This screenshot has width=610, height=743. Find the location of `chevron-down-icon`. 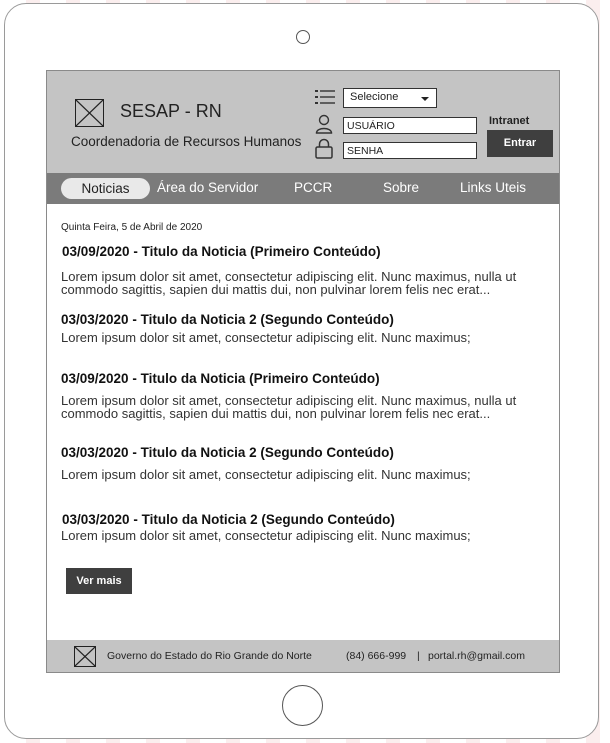

chevron-down-icon is located at coordinates (425, 99).